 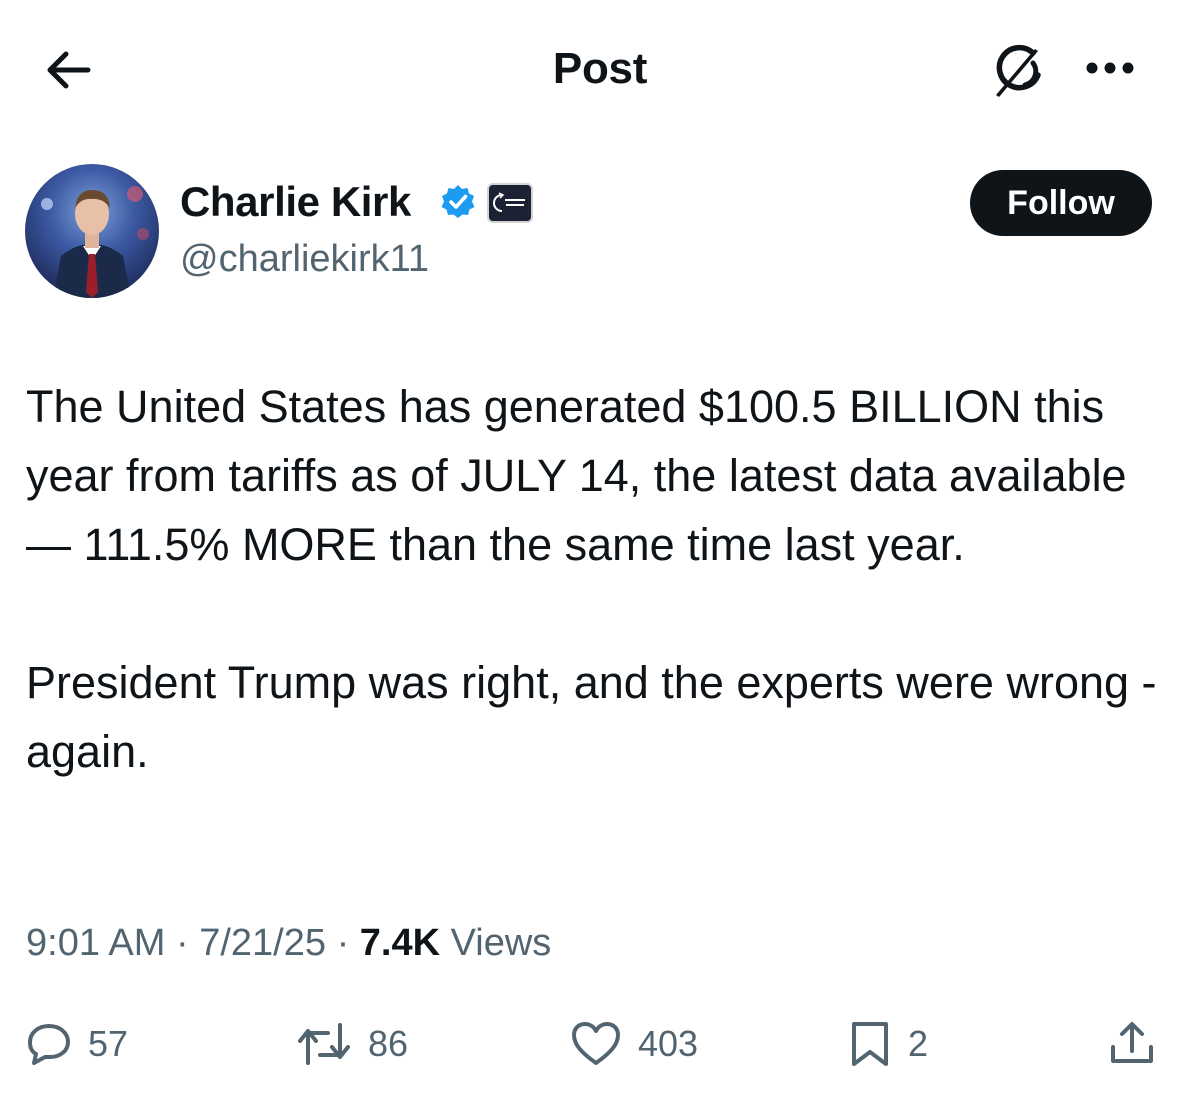 I want to click on author-handle: @charliekirk11, so click(x=304, y=259).